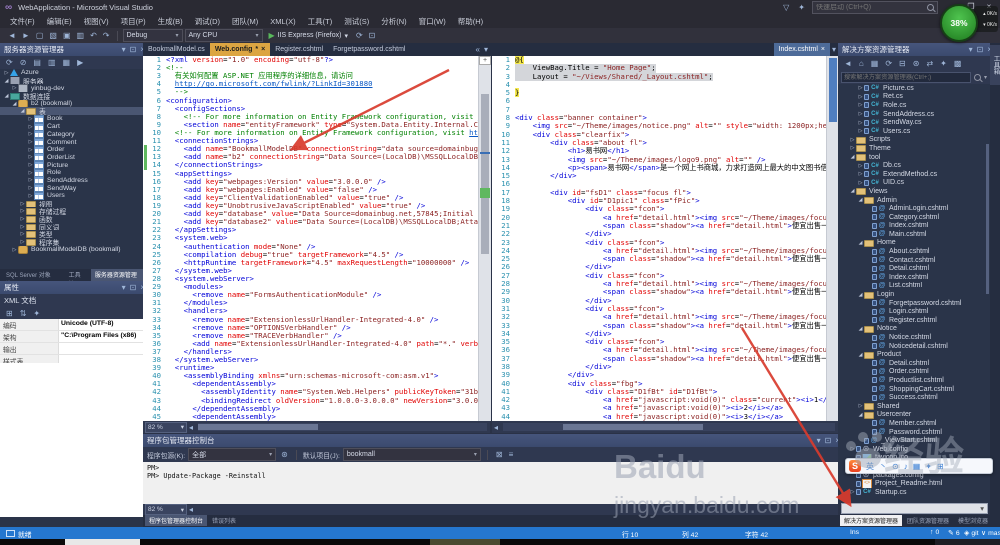 The height and width of the screenshot is (545, 1000). I want to click on menu-item: 测试(S), so click(356, 21).